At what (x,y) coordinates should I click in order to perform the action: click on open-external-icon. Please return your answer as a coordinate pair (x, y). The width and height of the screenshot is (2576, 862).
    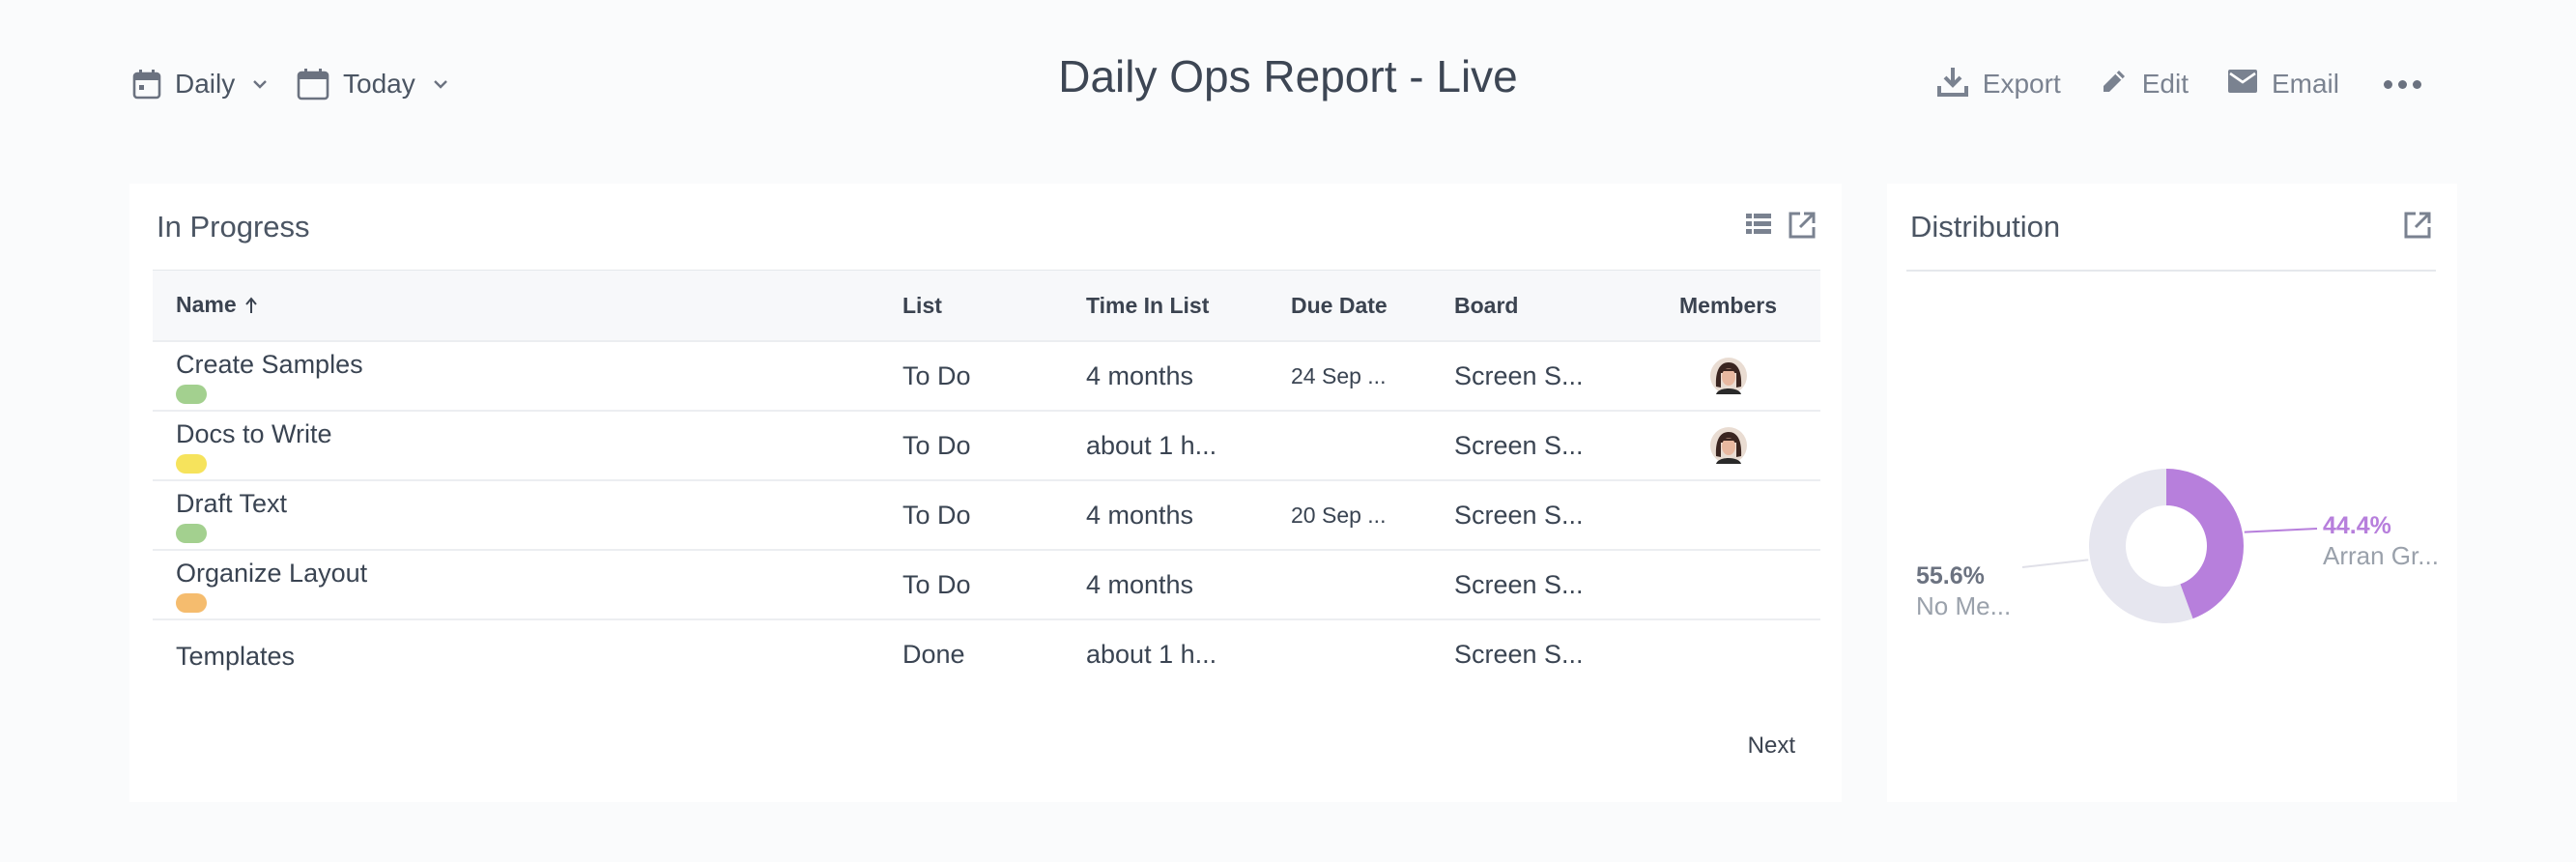
    Looking at the image, I should click on (1803, 227).